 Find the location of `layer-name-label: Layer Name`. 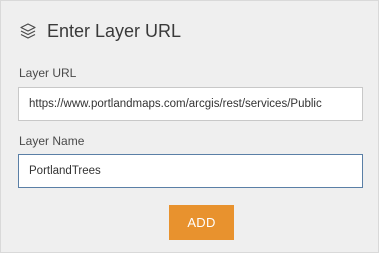

layer-name-label: Layer Name is located at coordinates (52, 141).